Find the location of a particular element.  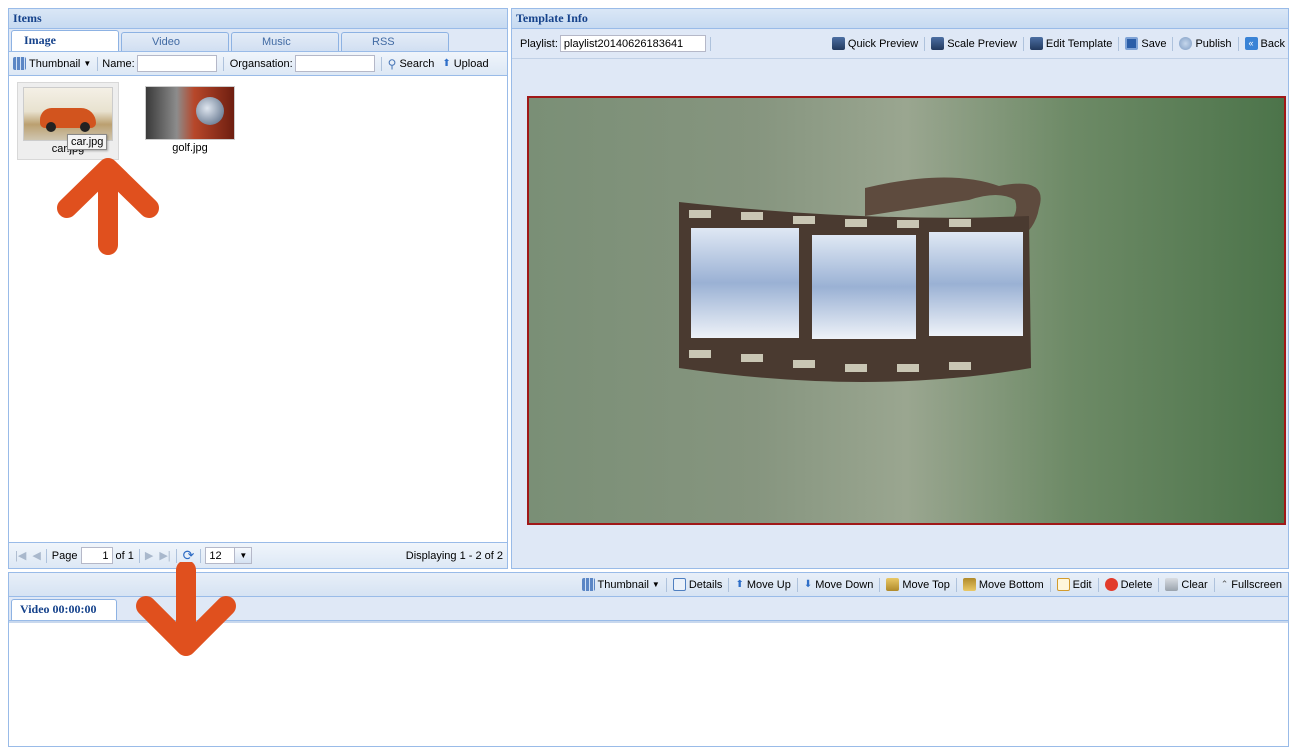

tab-rss: RSS is located at coordinates (395, 41).